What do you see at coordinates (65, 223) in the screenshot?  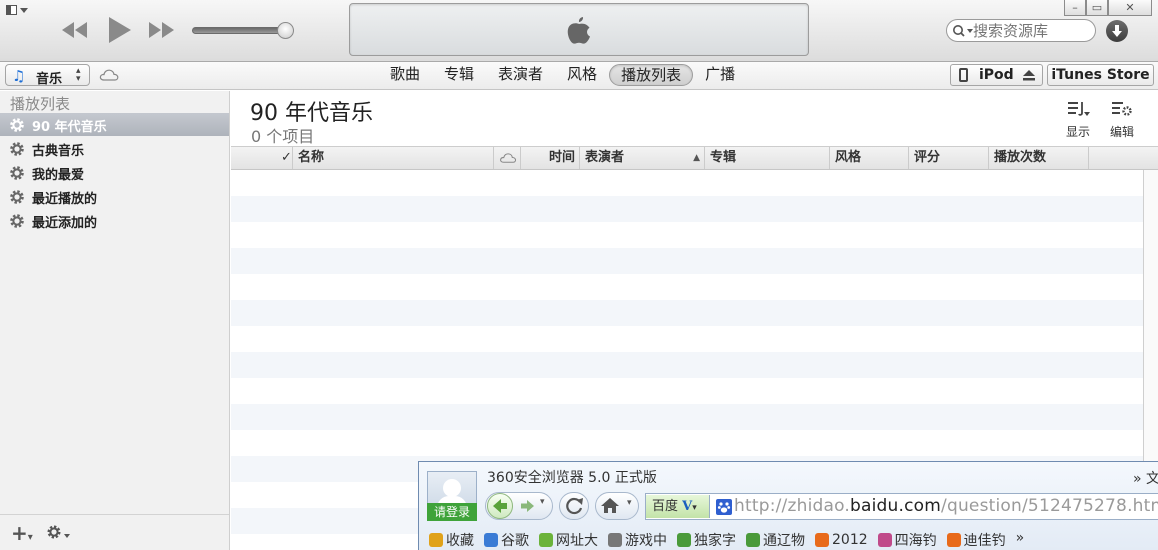 I see `playlist-name: 最近添加的` at bounding box center [65, 223].